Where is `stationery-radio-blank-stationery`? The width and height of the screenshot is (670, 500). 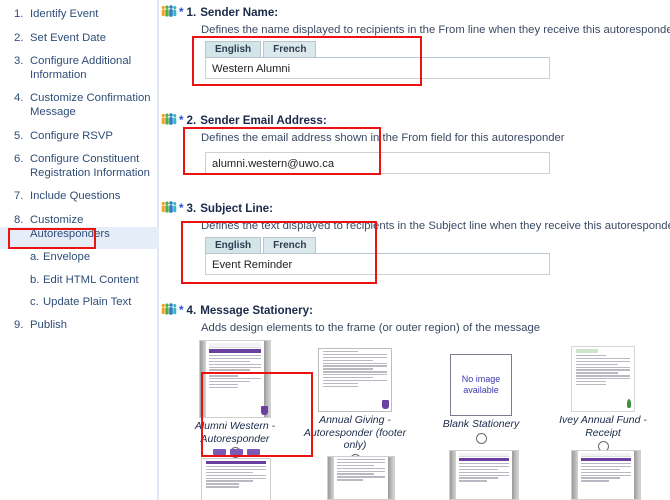
stationery-radio-blank-stationery is located at coordinates (481, 438).